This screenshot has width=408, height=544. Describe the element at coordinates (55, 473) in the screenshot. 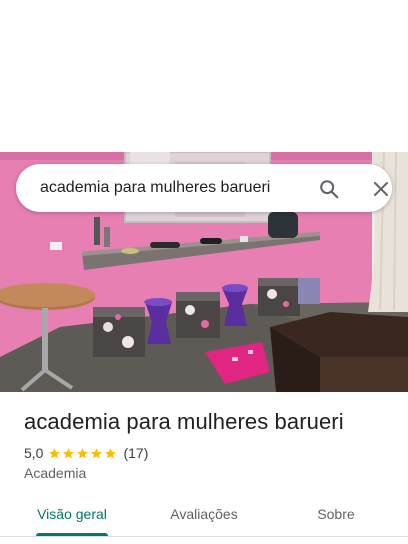

I see `place-category: Academia` at that location.